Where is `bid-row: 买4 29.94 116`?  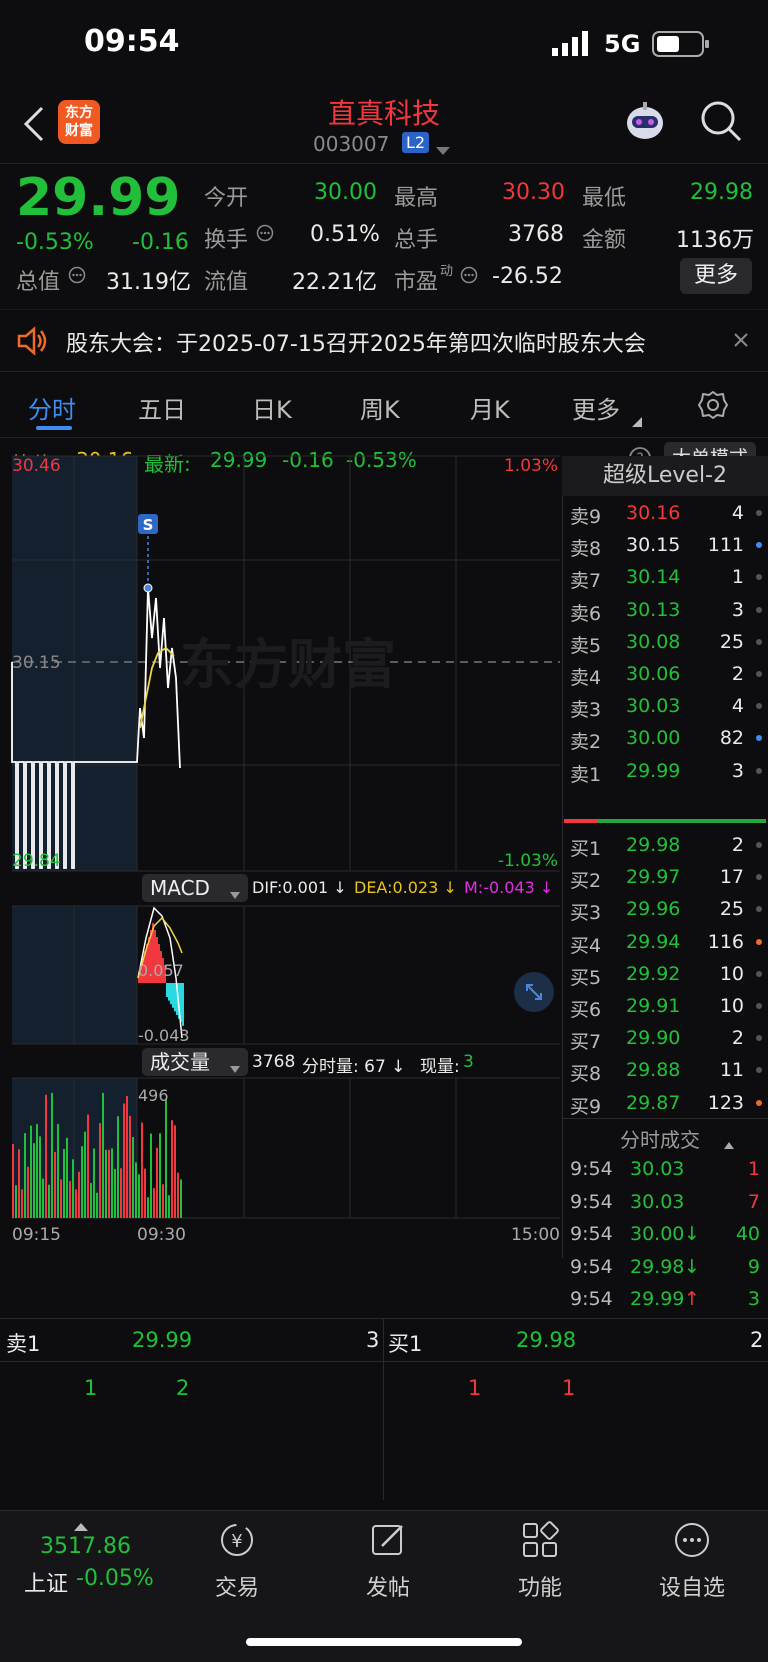 bid-row: 买4 29.94 116 is located at coordinates (664, 943).